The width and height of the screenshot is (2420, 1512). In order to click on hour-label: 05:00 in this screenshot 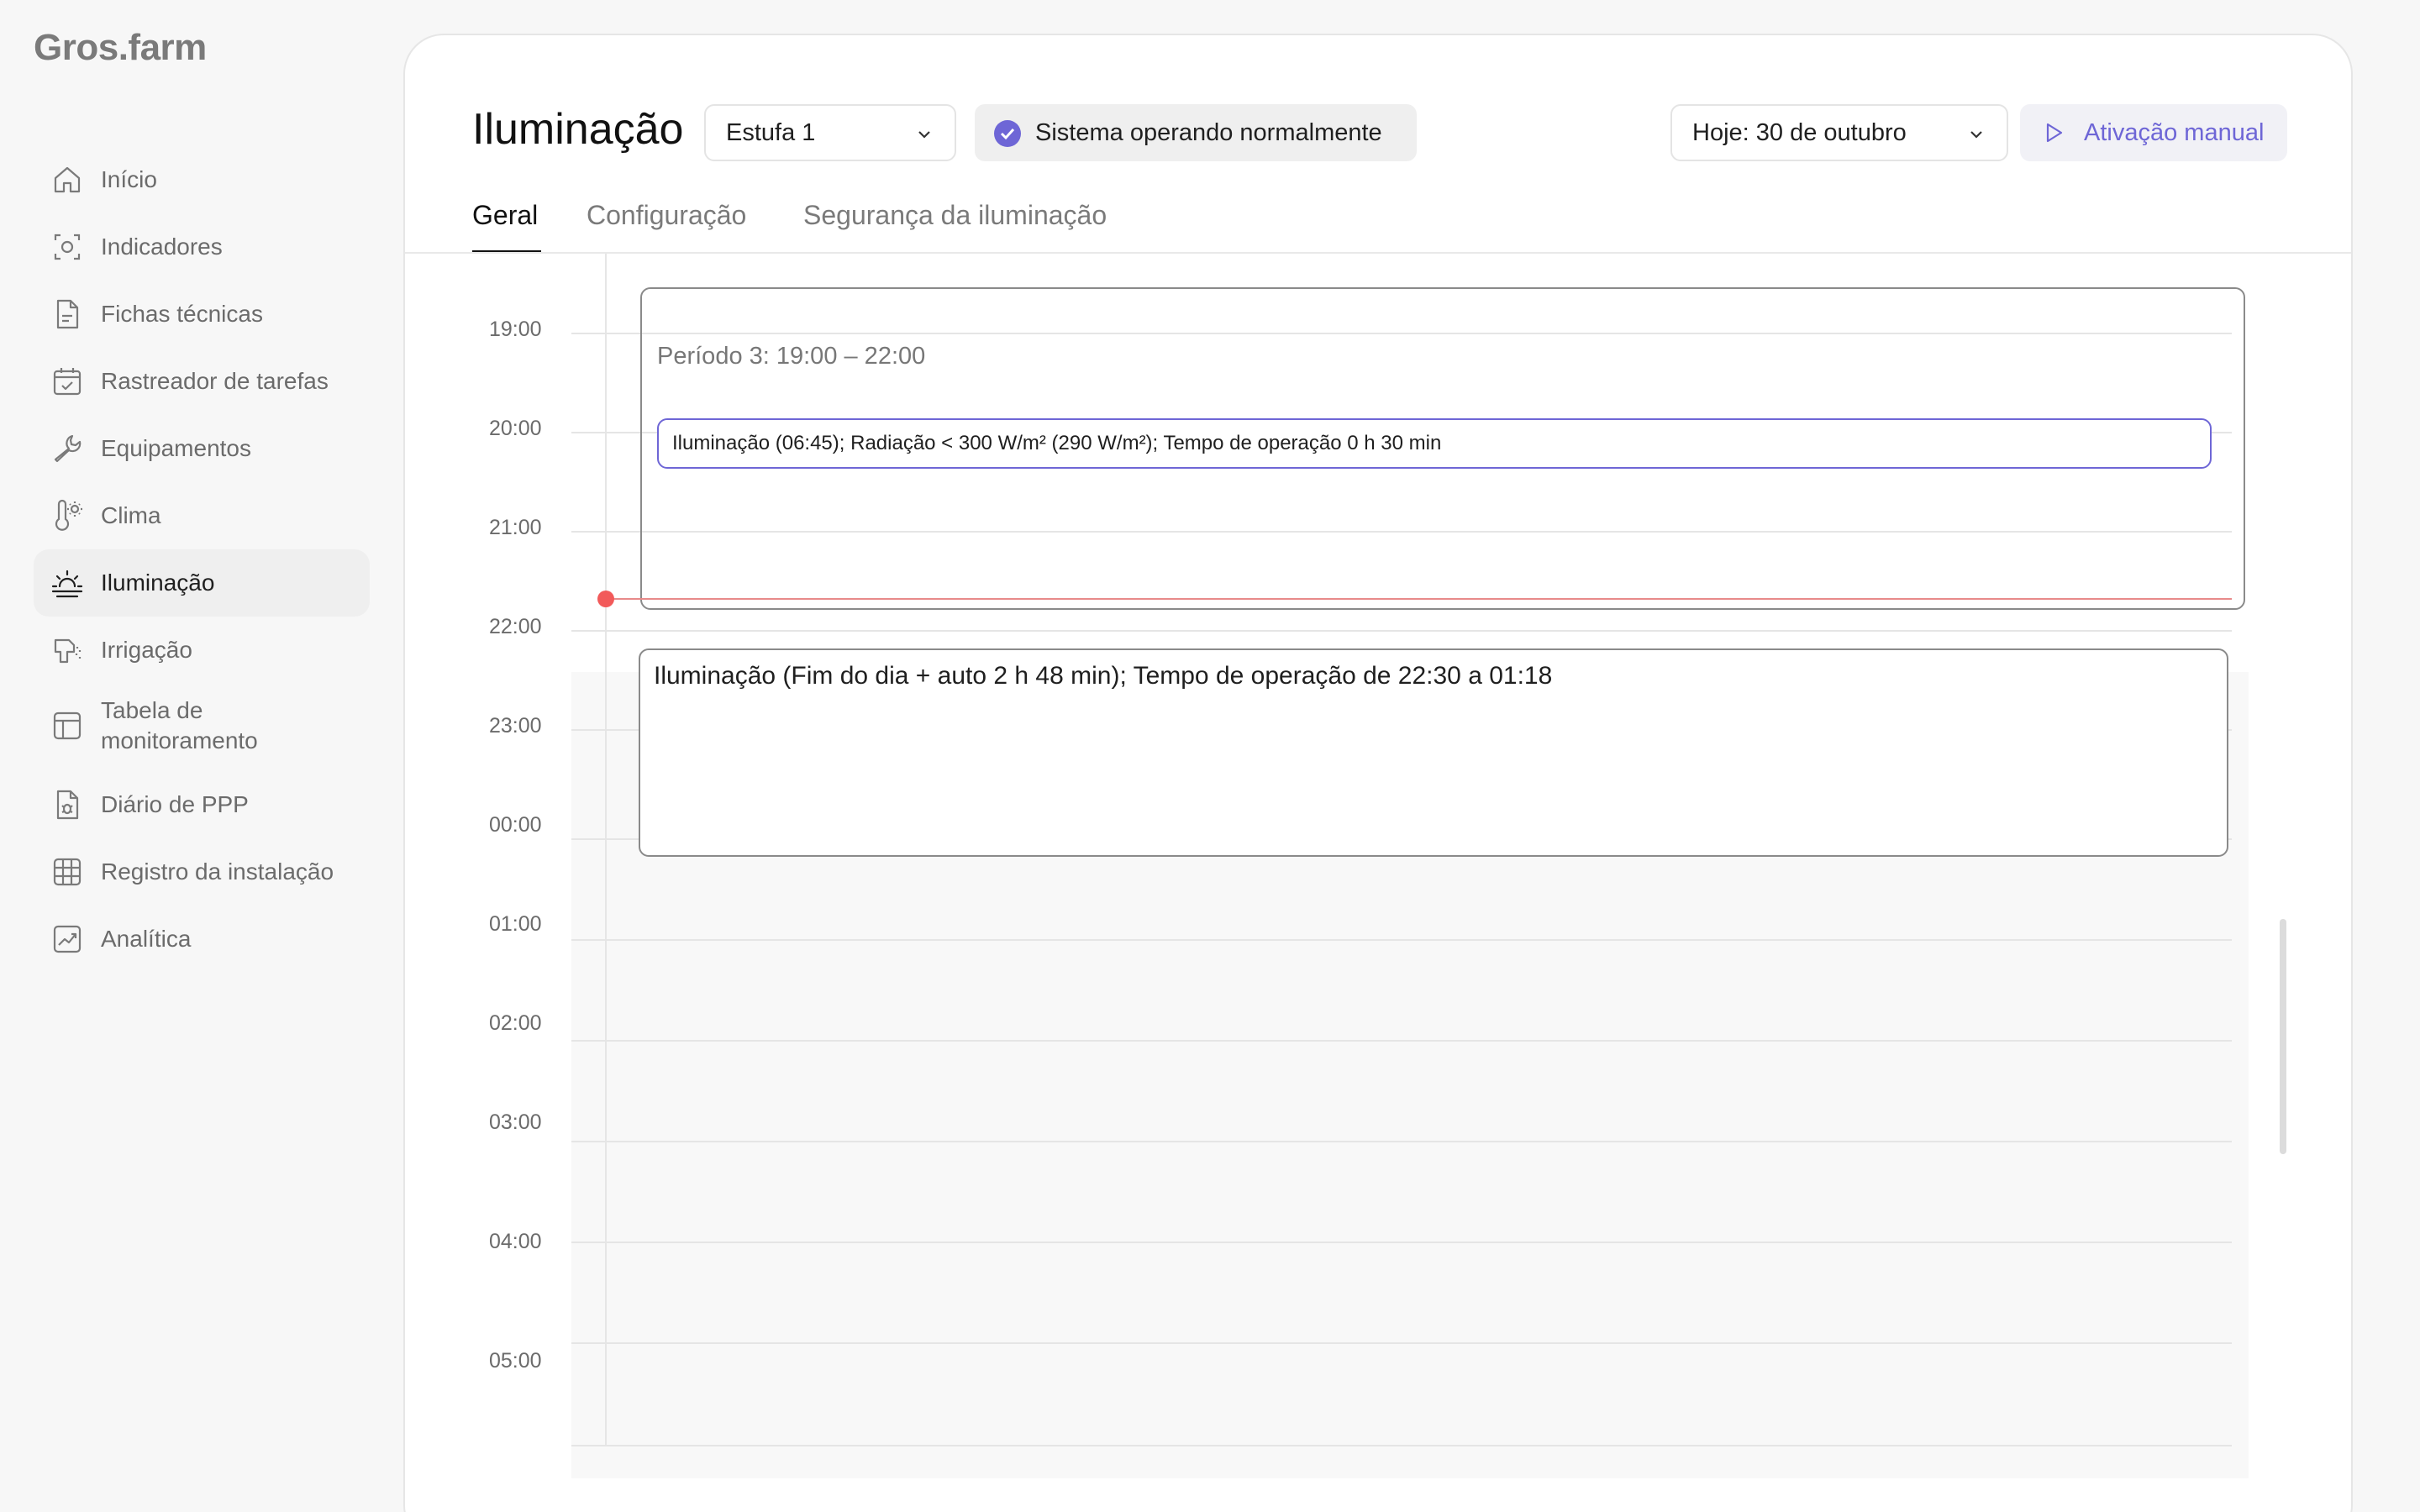, I will do `click(515, 1361)`.